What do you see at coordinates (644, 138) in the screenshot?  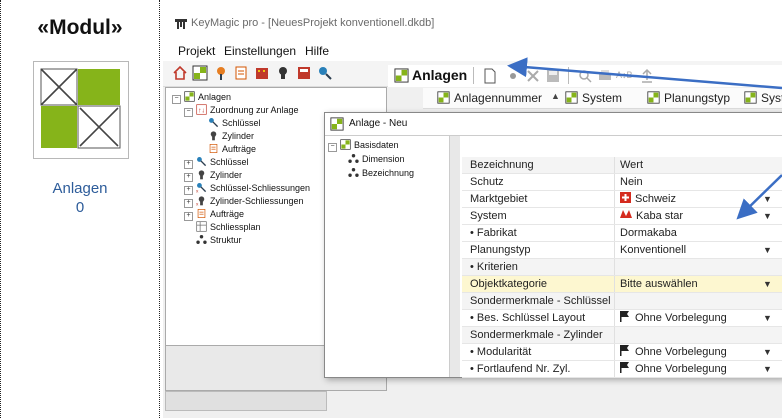 I see `annotation-arrows` at bounding box center [644, 138].